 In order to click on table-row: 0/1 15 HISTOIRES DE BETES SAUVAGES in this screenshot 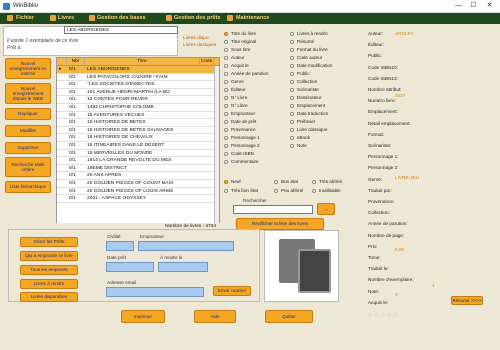, I will do `click(138, 131)`.